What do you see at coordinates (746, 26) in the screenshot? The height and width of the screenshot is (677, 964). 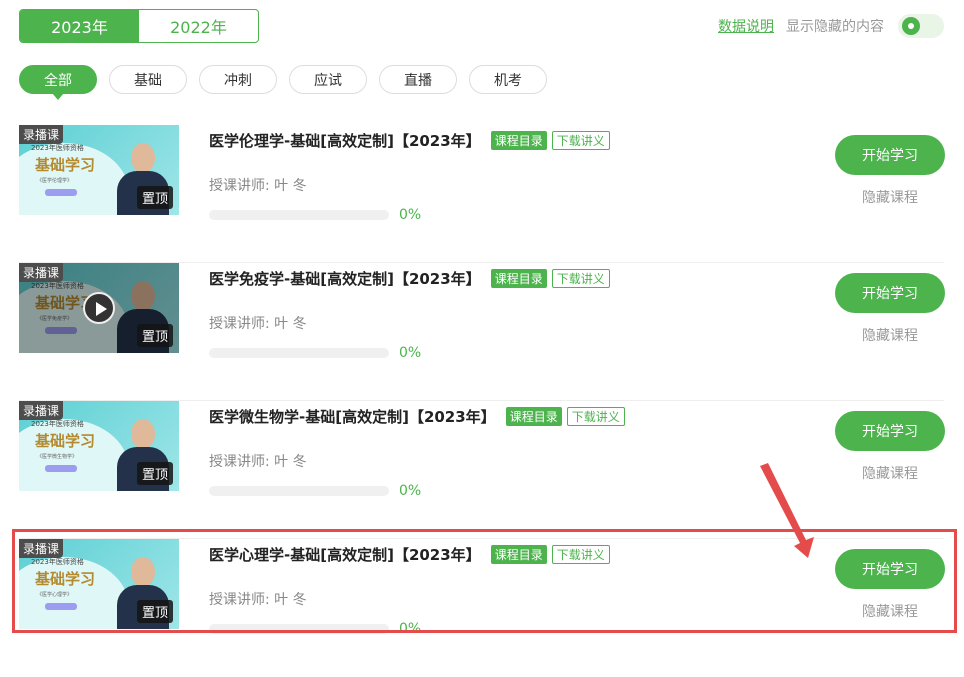 I see `data-explanation-link: 数据说明` at bounding box center [746, 26].